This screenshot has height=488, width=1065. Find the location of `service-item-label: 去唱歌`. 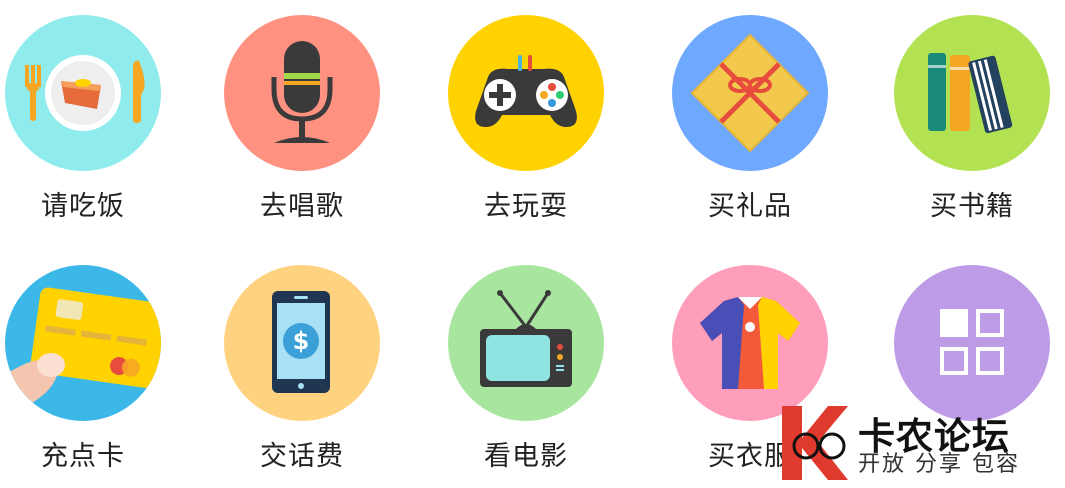

service-item-label: 去唱歌 is located at coordinates (302, 206).